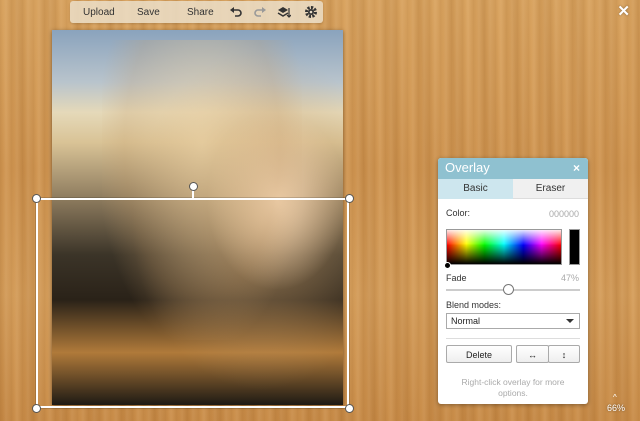 The image size is (640, 421). I want to click on undo-icon, so click(236, 12).